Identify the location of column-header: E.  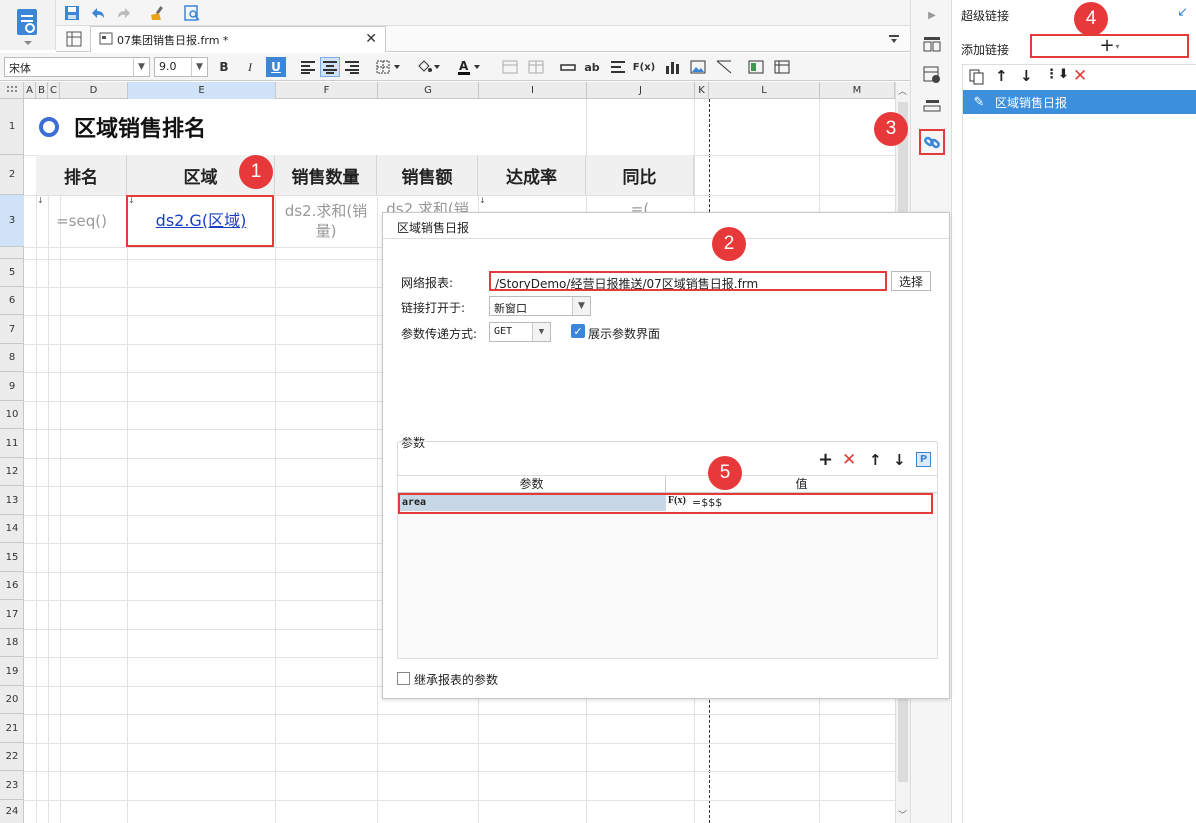
(202, 90).